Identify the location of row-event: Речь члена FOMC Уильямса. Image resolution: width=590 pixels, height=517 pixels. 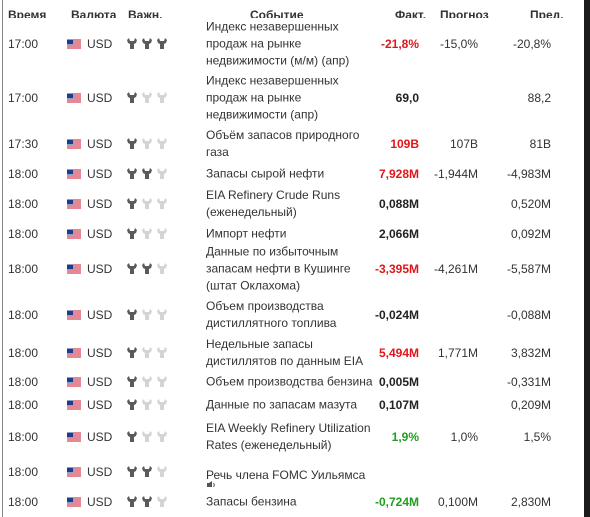
(291, 475).